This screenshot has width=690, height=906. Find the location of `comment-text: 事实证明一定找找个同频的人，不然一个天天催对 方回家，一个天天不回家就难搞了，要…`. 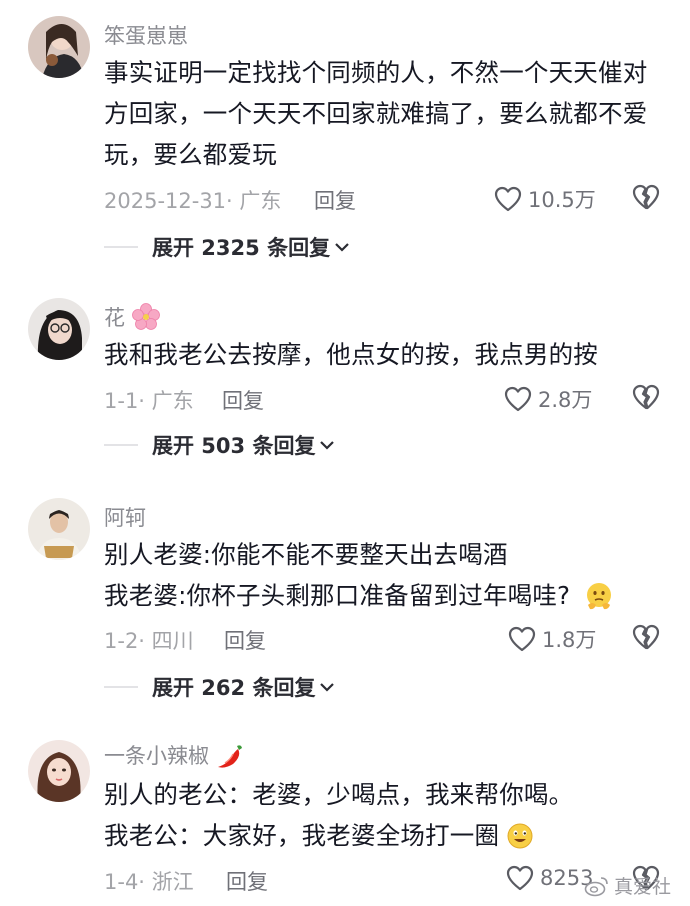

comment-text: 事实证明一定找找个同频的人，不然一个天天催对 方回家，一个天天不回家就难搞了，要… is located at coordinates (386, 113).